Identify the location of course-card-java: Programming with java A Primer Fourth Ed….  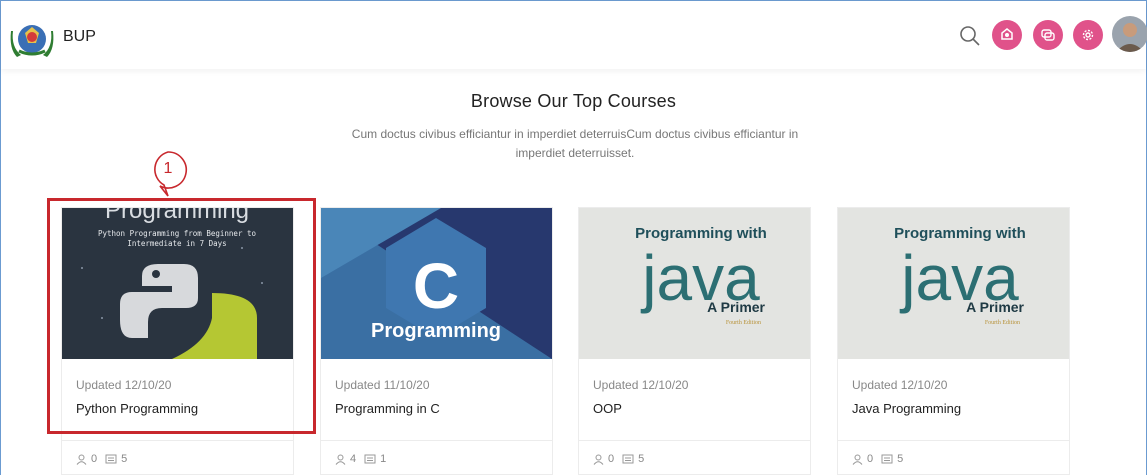
(953, 341).